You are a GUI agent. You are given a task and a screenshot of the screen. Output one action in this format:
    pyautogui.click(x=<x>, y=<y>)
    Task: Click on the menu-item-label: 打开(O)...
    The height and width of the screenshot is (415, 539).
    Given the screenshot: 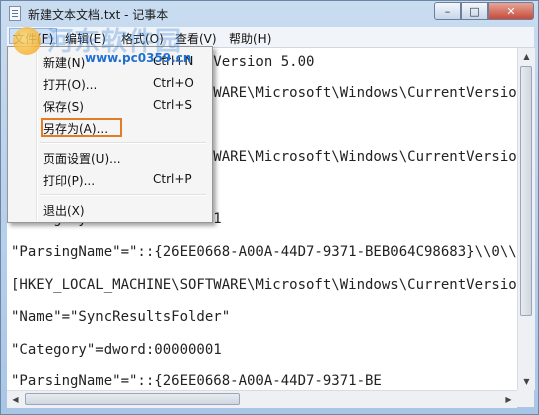 What is the action you would take?
    pyautogui.click(x=70, y=85)
    